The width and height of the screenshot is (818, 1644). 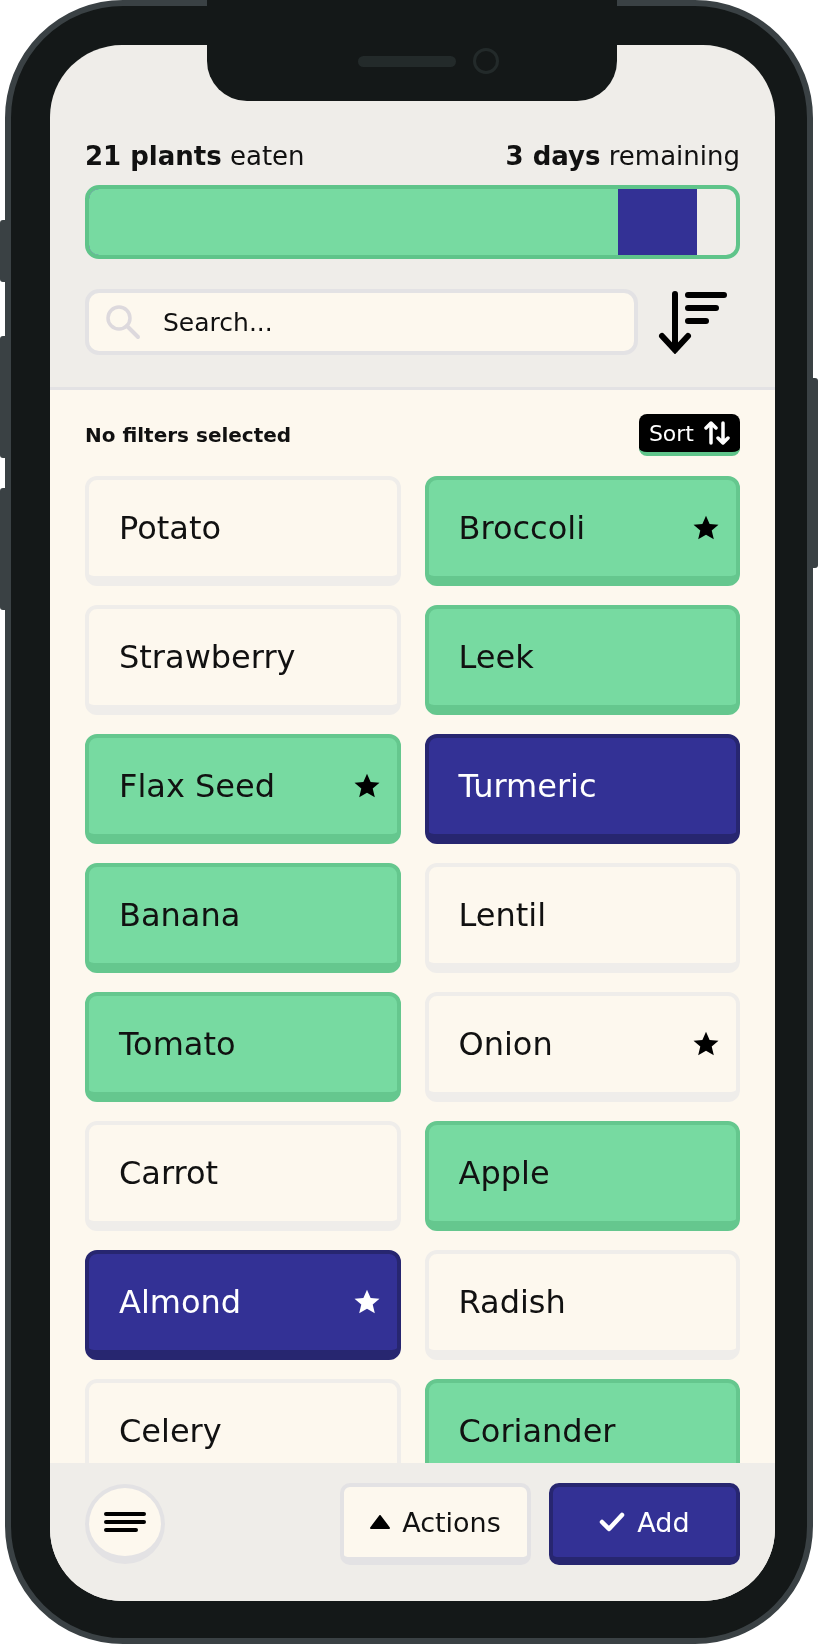 I want to click on plant-tile: Broccoli, so click(x=582, y=531).